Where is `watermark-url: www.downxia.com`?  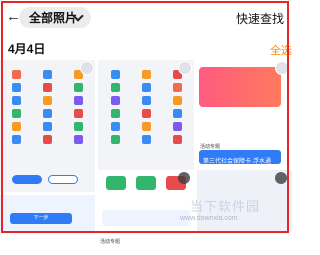
watermark-url: www.downxia.com is located at coordinates (209, 218).